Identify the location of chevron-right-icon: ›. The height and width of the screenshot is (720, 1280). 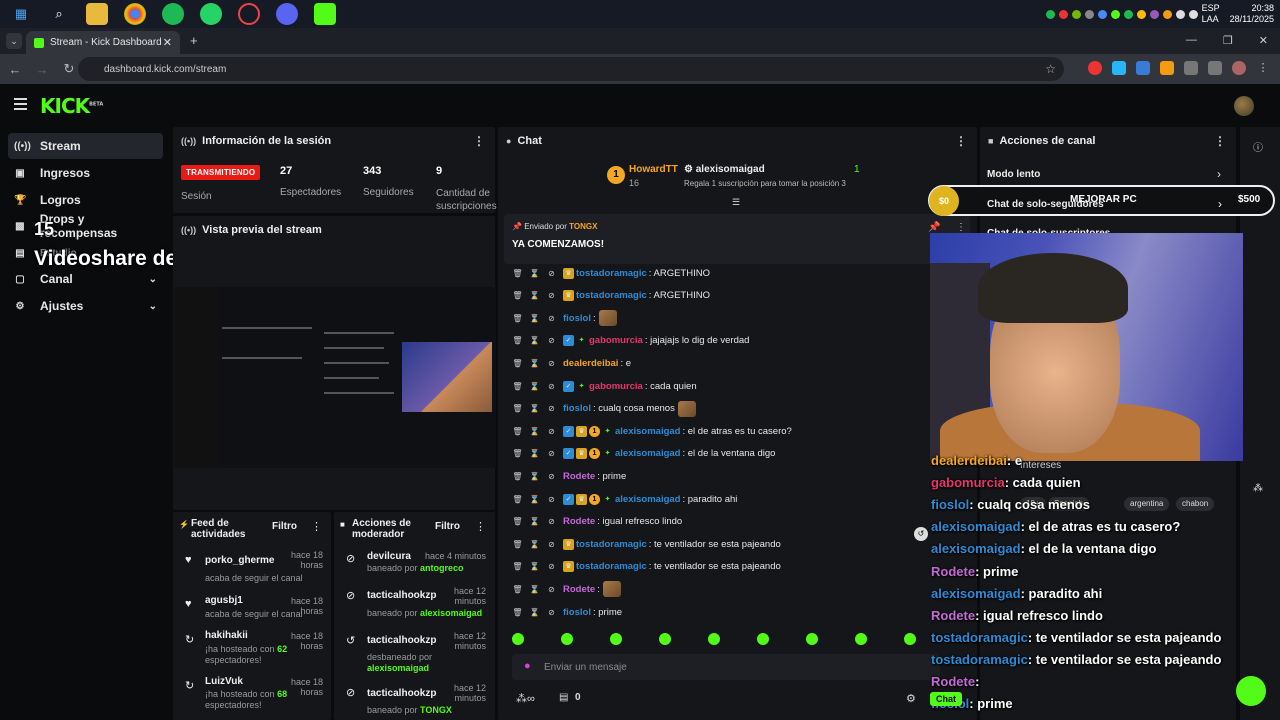
(1219, 174).